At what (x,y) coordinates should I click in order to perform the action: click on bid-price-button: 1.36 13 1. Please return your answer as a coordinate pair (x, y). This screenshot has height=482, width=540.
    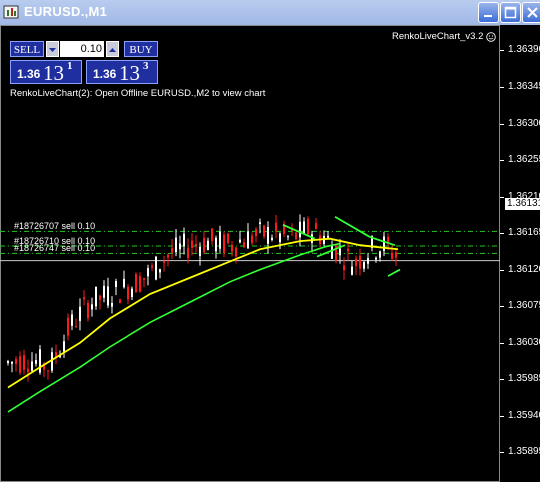
    Looking at the image, I should click on (46, 72).